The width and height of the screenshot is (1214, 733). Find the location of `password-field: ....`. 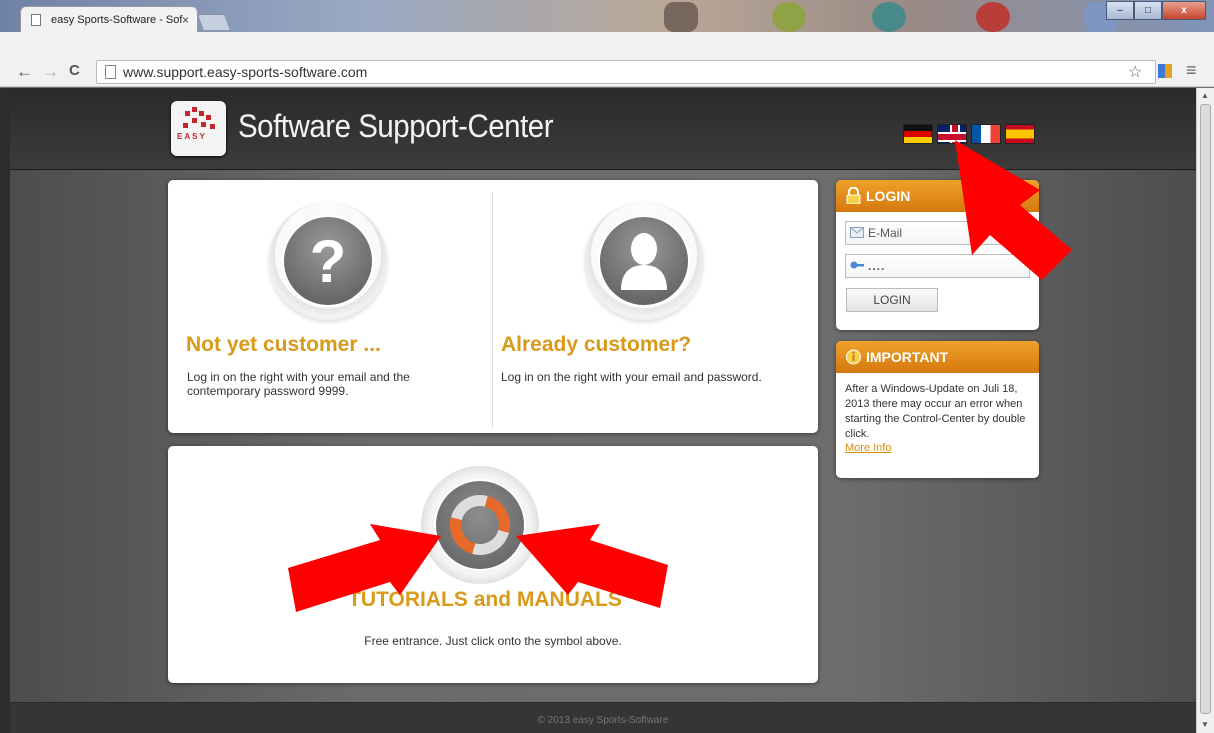

password-field: .... is located at coordinates (937, 266).